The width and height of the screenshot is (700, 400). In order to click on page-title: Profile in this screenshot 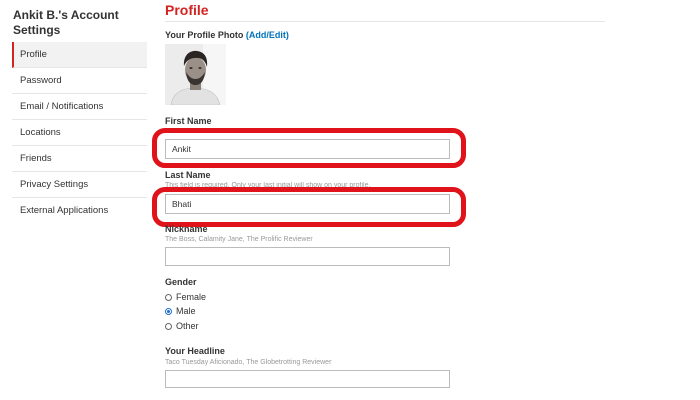, I will do `click(187, 10)`.